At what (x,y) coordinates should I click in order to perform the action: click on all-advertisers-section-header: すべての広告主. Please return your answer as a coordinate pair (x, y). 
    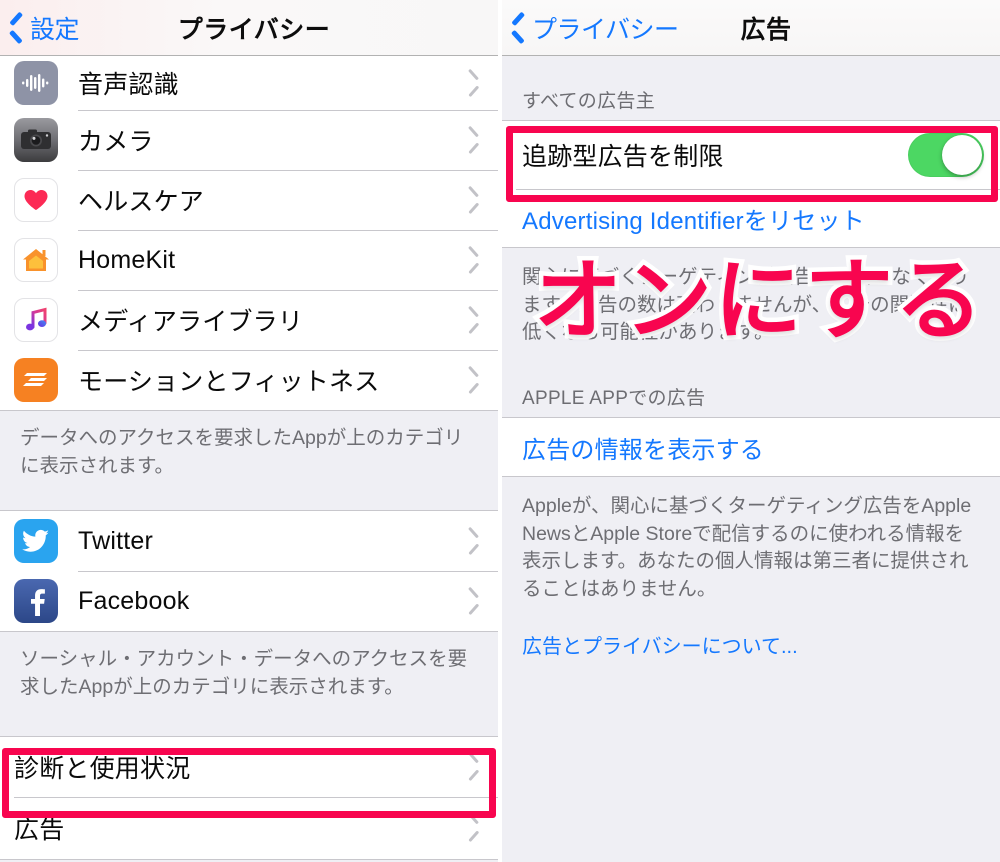
    Looking at the image, I should click on (751, 88).